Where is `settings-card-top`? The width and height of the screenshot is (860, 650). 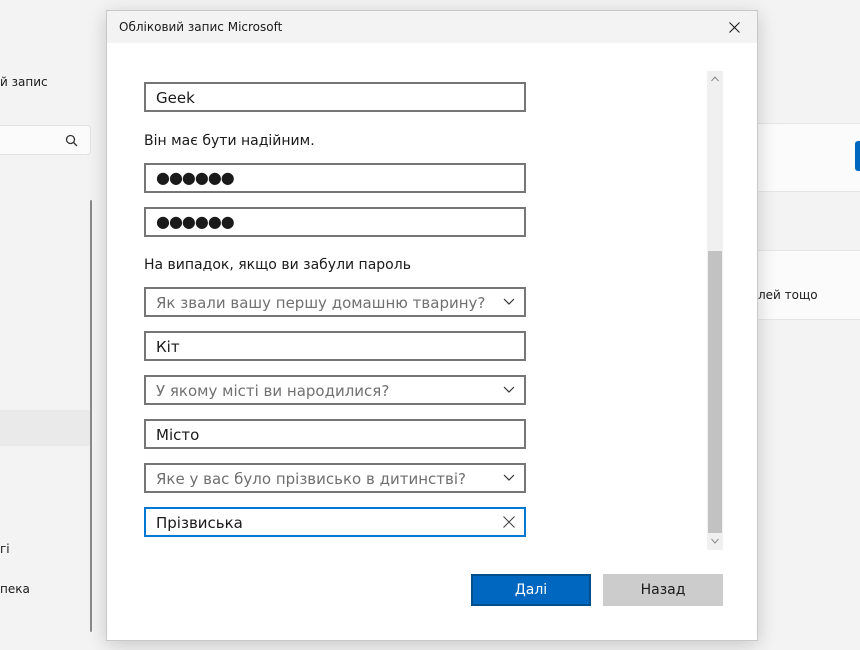 settings-card-top is located at coordinates (809, 157).